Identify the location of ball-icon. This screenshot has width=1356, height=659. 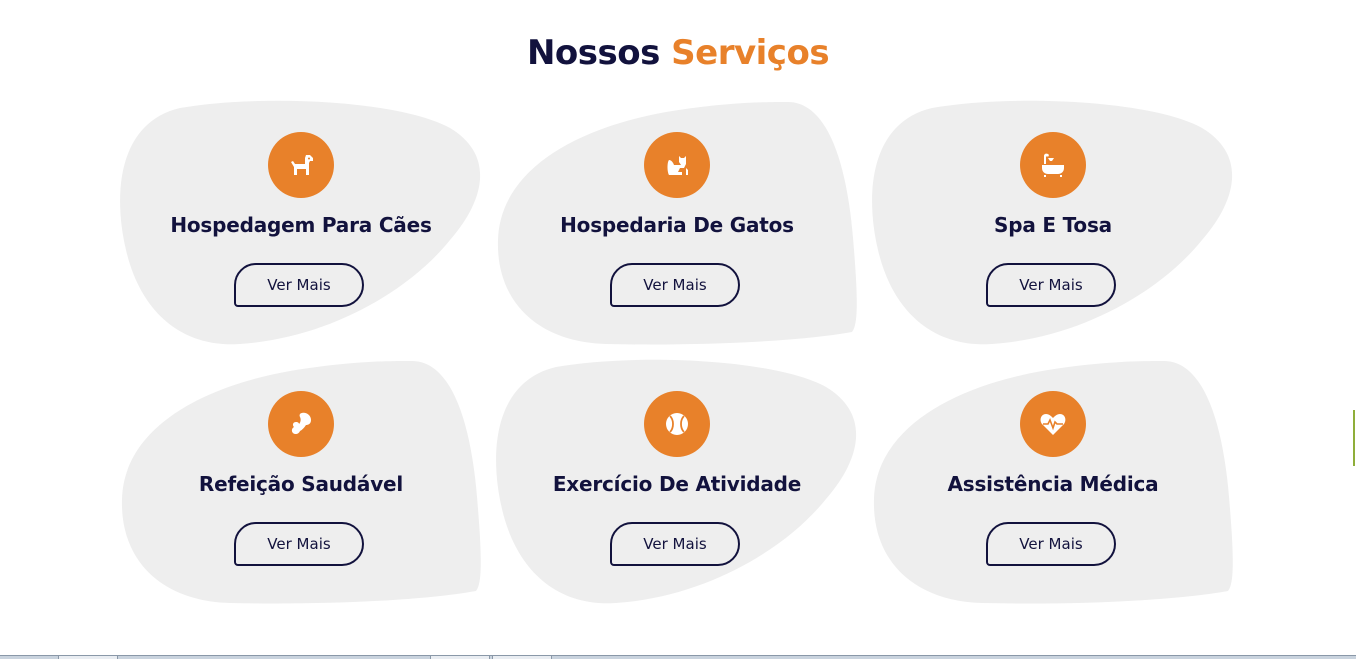
(677, 424).